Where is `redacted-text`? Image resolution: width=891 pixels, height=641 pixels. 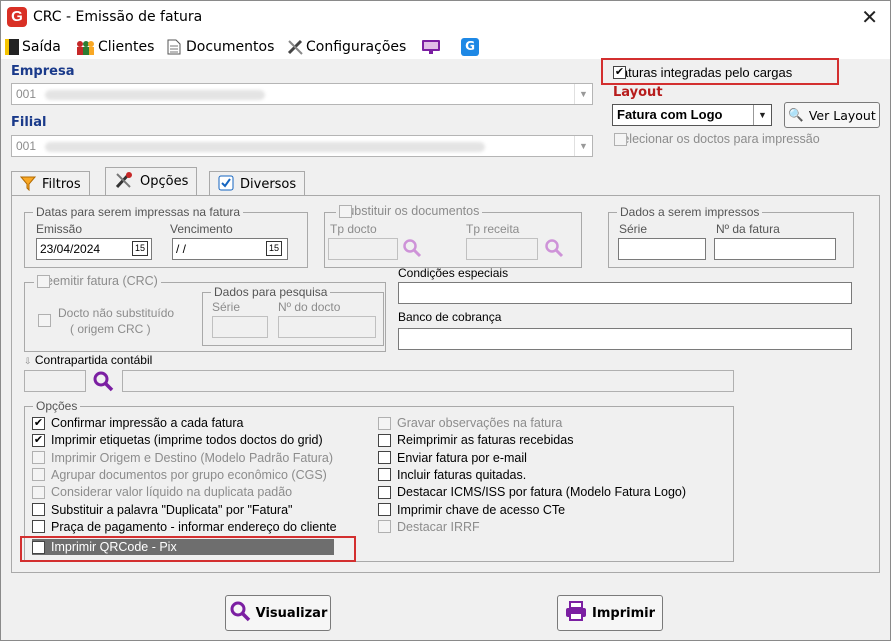
redacted-text is located at coordinates (265, 146).